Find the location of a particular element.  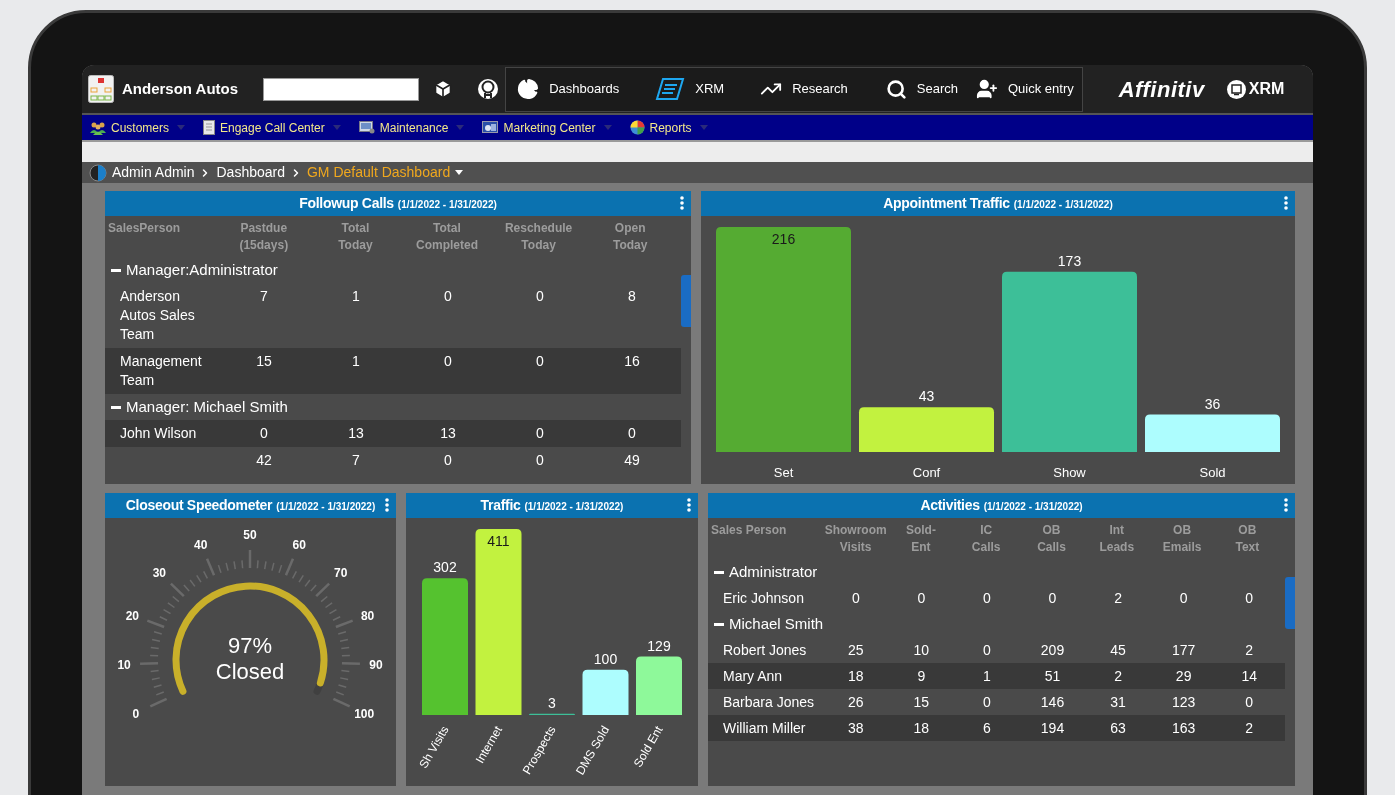

user-circle-icon is located at coordinates (488, 89).